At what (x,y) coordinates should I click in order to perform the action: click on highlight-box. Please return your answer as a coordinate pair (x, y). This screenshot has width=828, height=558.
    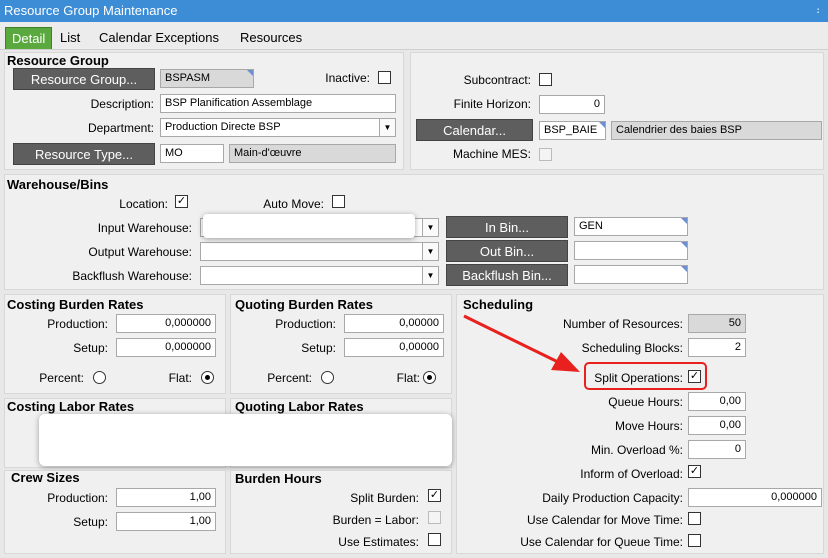
    Looking at the image, I should click on (645, 376).